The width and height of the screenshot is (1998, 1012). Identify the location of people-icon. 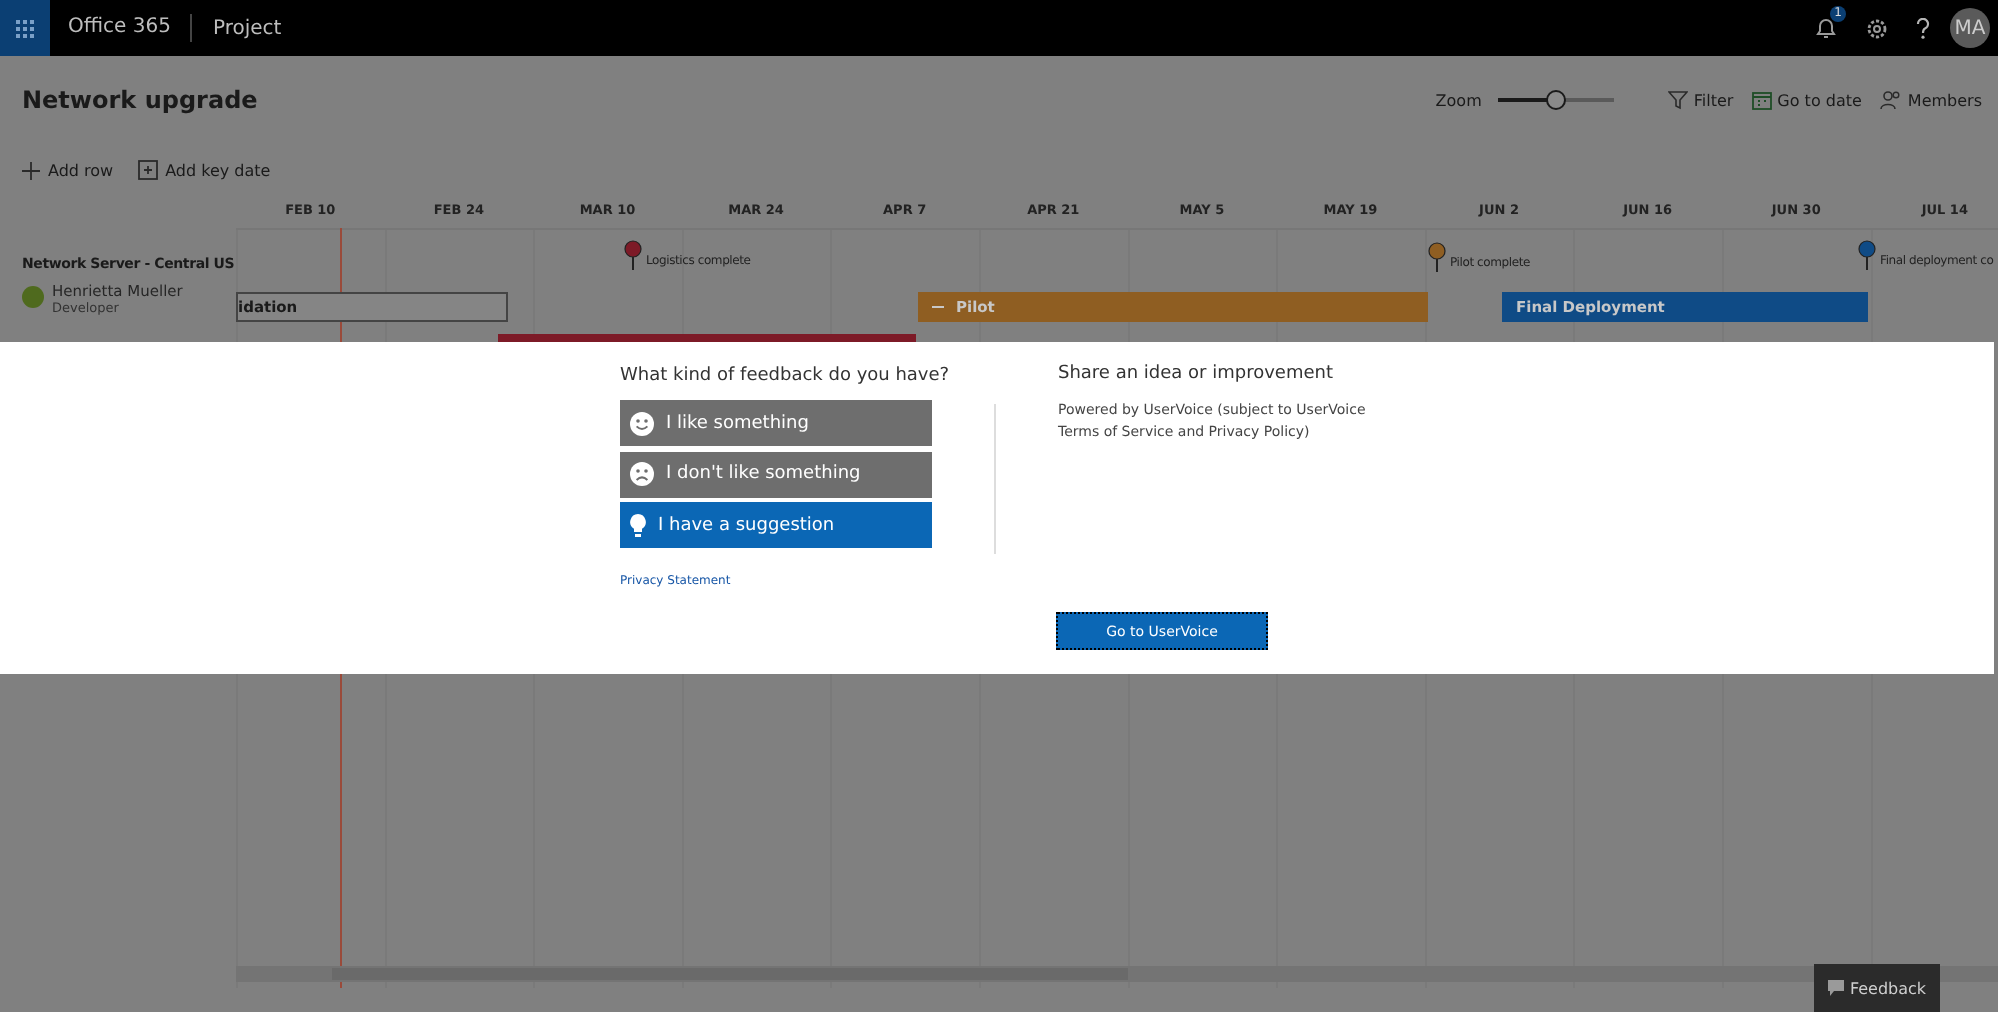
(1890, 100).